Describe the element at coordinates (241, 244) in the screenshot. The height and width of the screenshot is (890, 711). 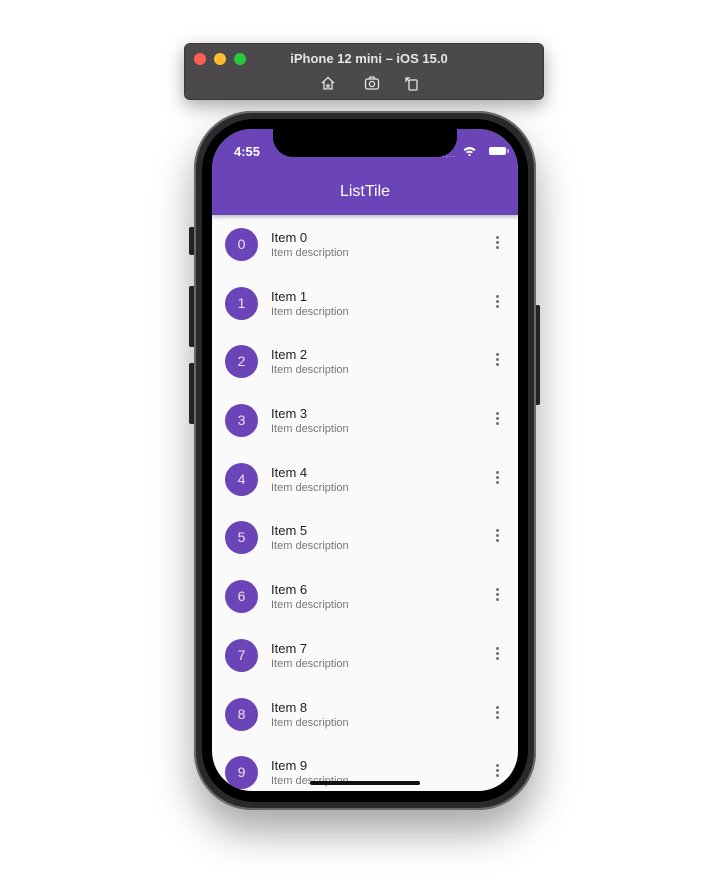
I see `tile-avatar: 0` at that location.